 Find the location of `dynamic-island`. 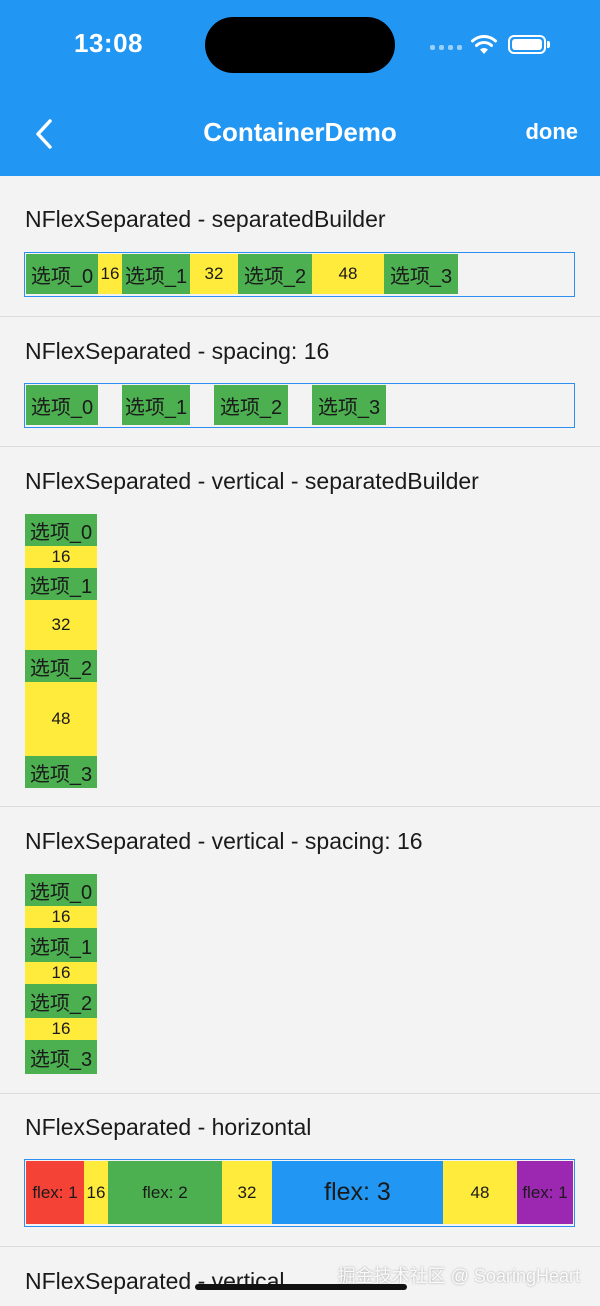

dynamic-island is located at coordinates (300, 45).